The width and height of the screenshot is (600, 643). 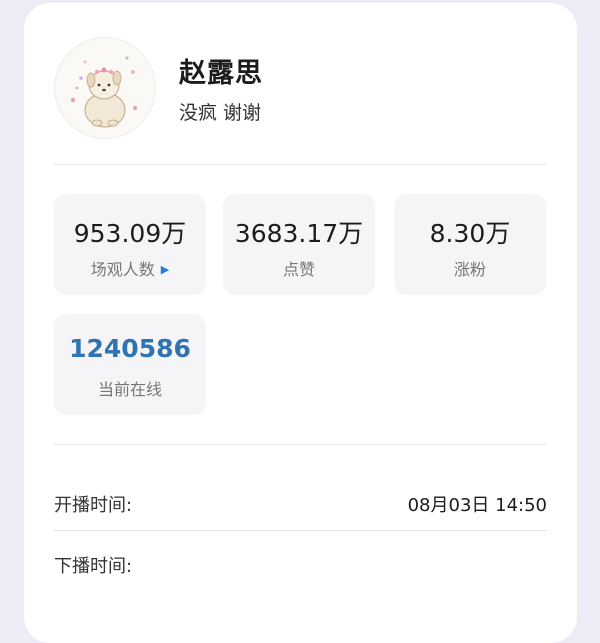 I want to click on stat-followers-tile: 8.30万 涨粉, so click(x=470, y=244).